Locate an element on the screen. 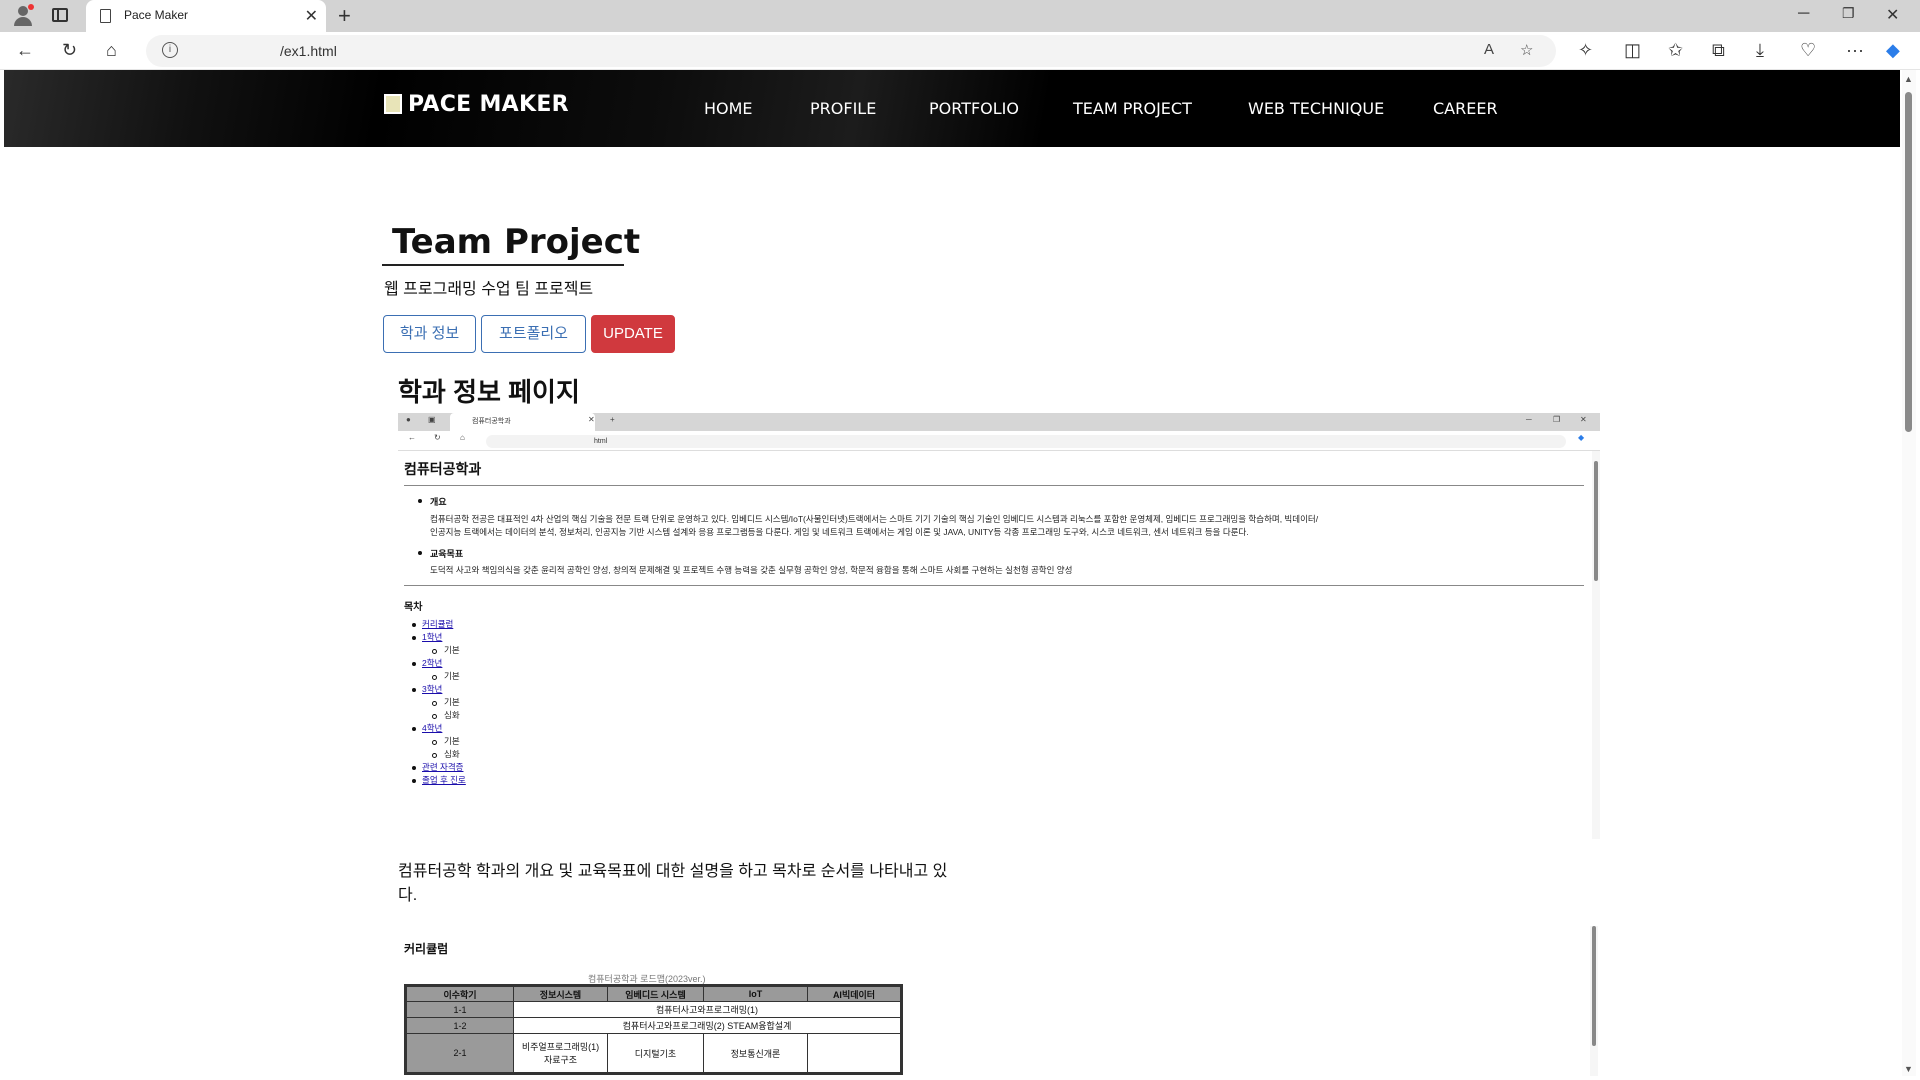 This screenshot has height=1080, width=1920. browser-essentials-icon: ♡ is located at coordinates (1808, 50).